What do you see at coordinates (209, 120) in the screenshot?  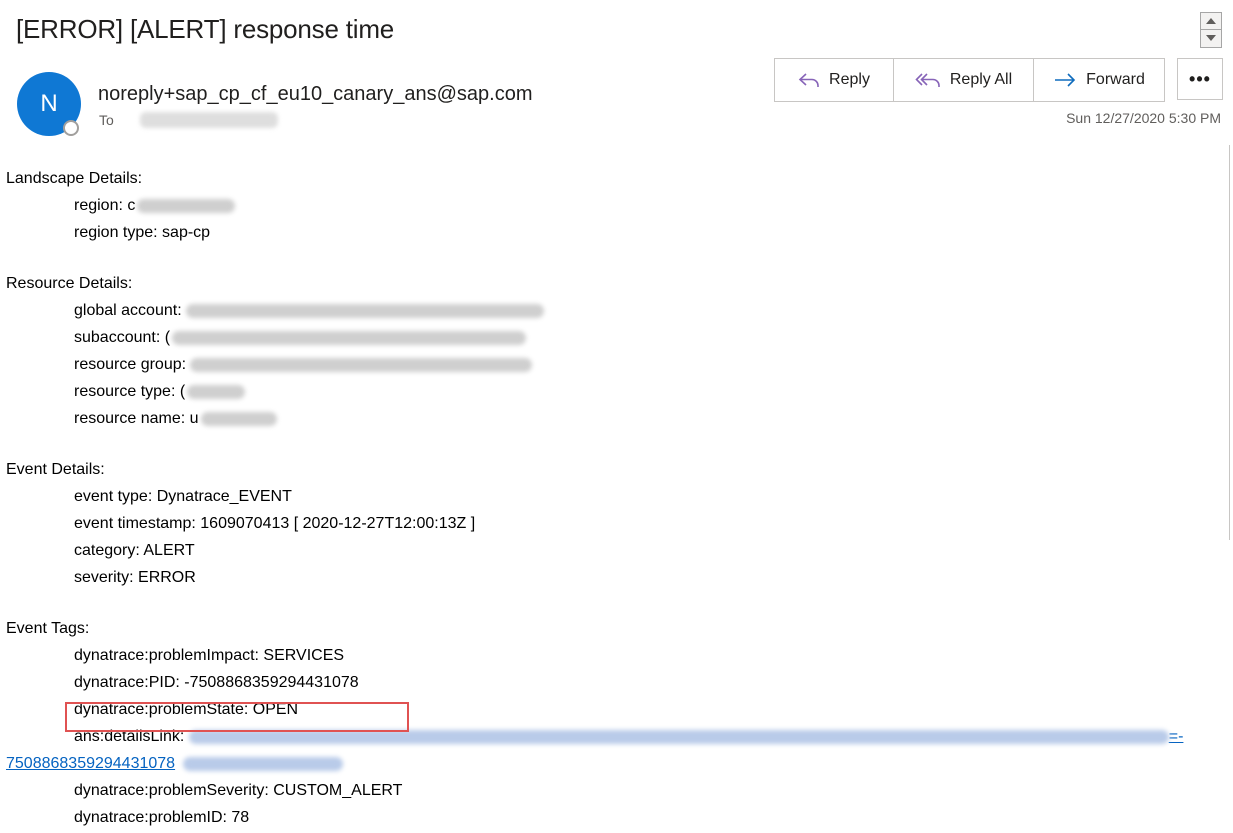 I see `recipient-redacted` at bounding box center [209, 120].